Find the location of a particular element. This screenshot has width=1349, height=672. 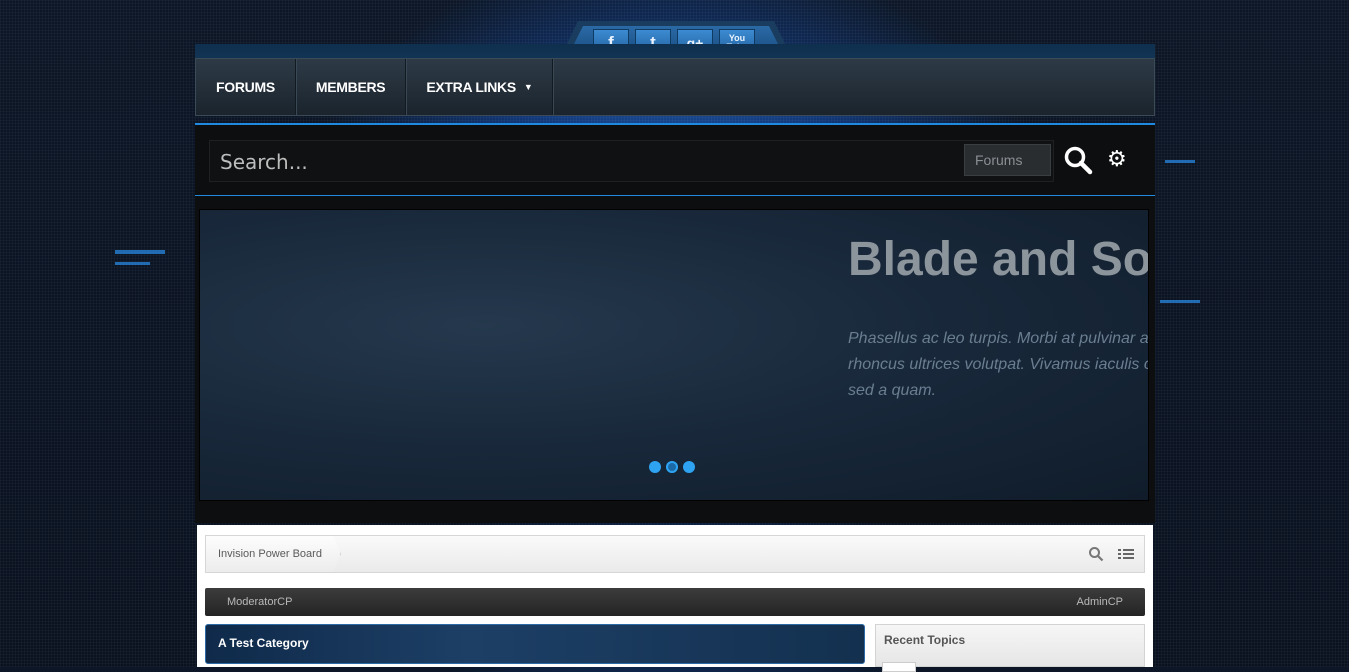

nav-label: MEMBERS is located at coordinates (350, 87).